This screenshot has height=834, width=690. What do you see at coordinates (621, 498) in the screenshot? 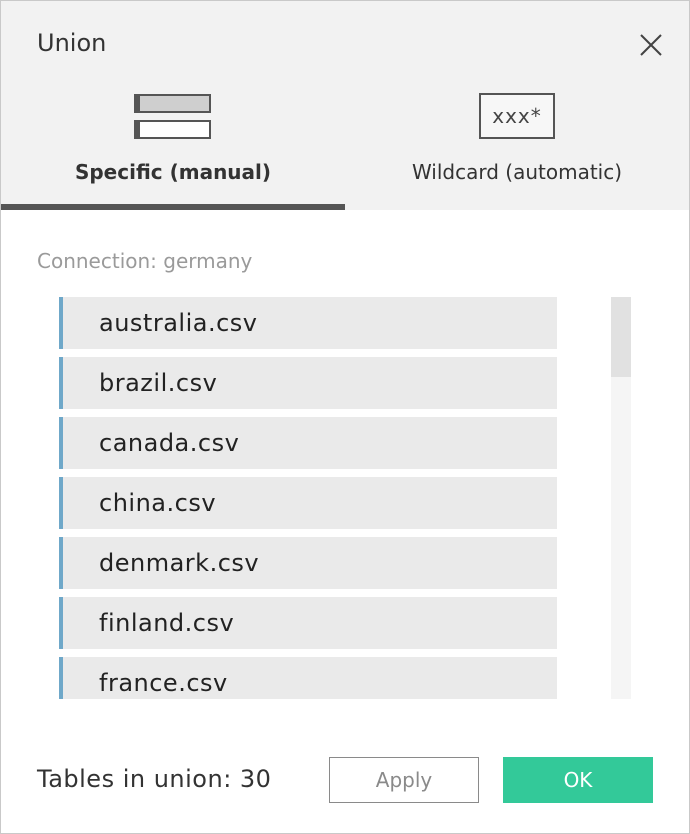
I see `list-scrollbar` at bounding box center [621, 498].